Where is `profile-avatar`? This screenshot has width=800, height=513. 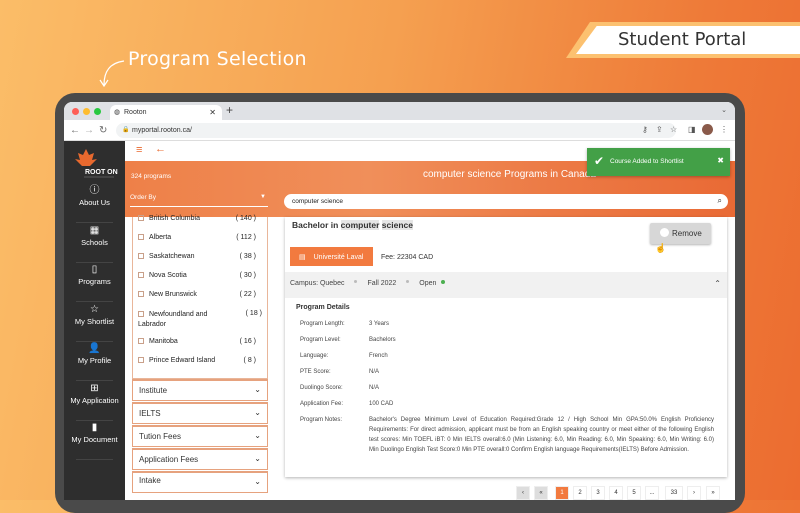
profile-avatar is located at coordinates (707, 129).